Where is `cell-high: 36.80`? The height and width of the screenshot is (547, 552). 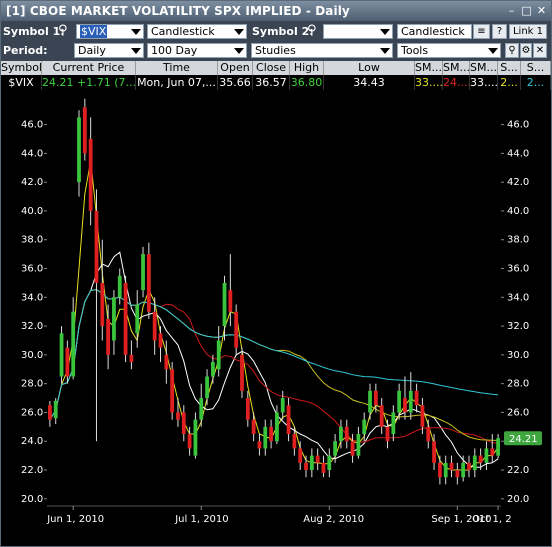
cell-high: 36.80 is located at coordinates (307, 82).